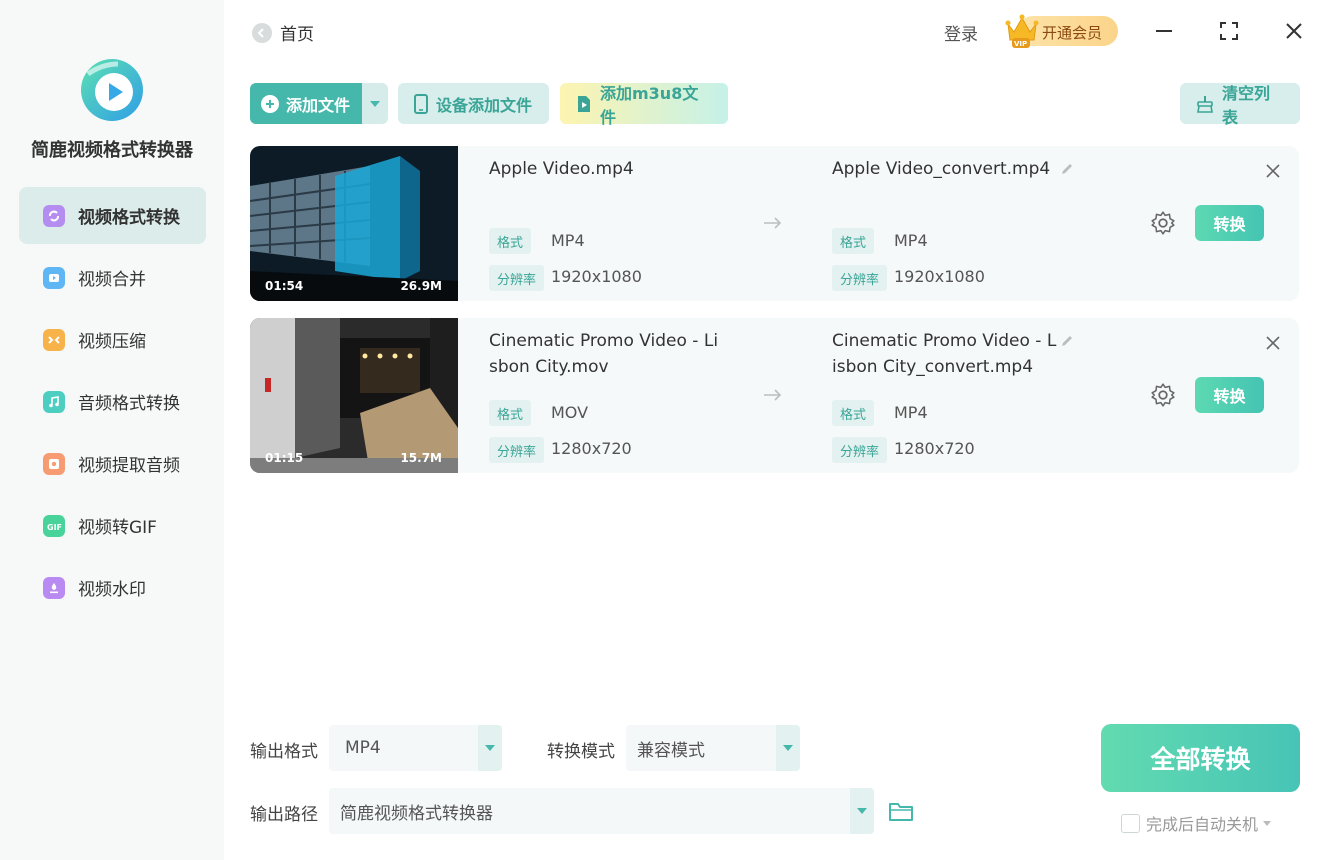 The width and height of the screenshot is (1326, 860). I want to click on sidebar-item-label: 视频提取音频, so click(129, 466).